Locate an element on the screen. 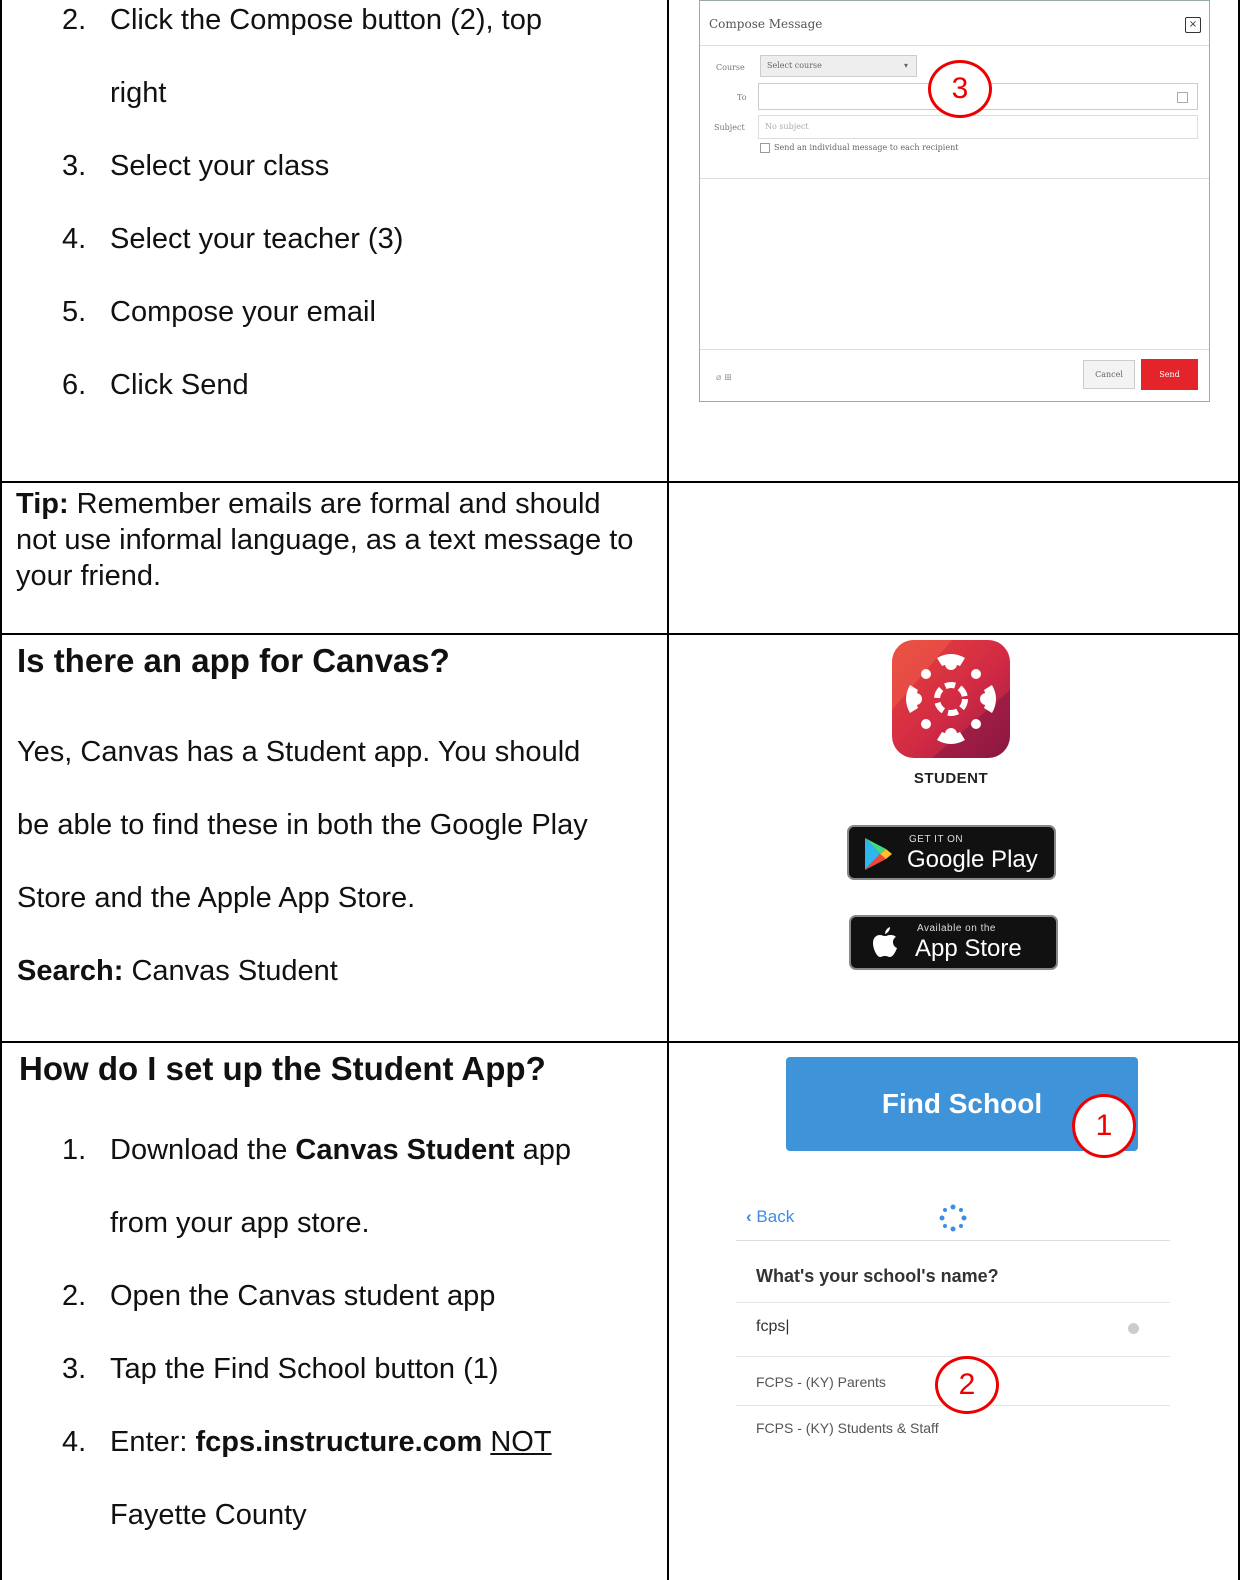 The height and width of the screenshot is (1580, 1249). list-item: 4. Select your teacher (3) is located at coordinates (233, 239).